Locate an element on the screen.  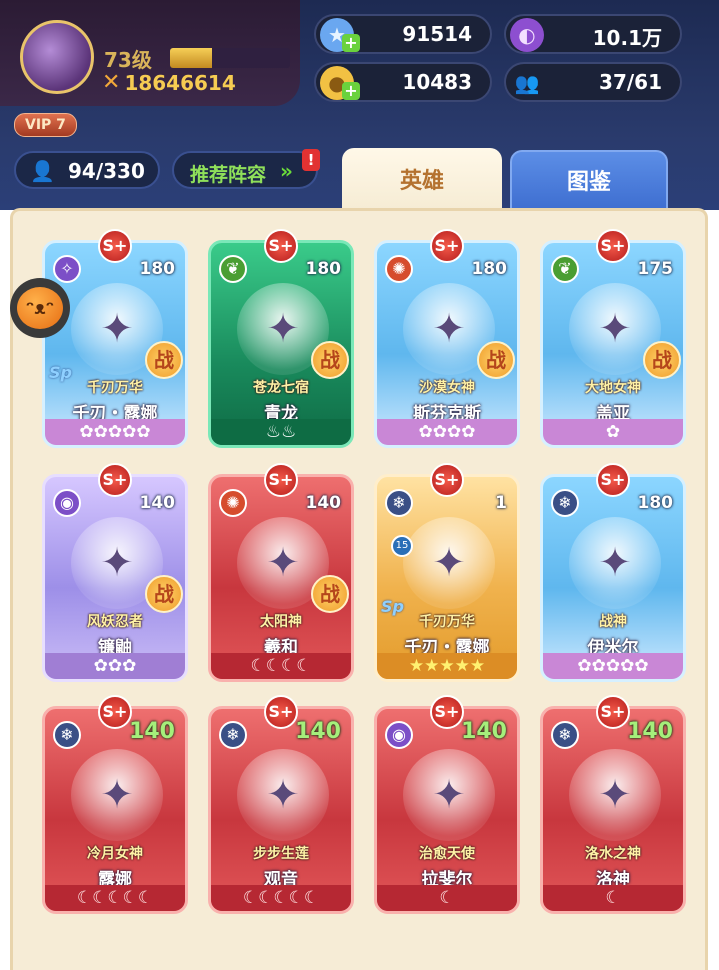
recommend-lineup-button: 推荐阵容 » ! is located at coordinates (246, 169).